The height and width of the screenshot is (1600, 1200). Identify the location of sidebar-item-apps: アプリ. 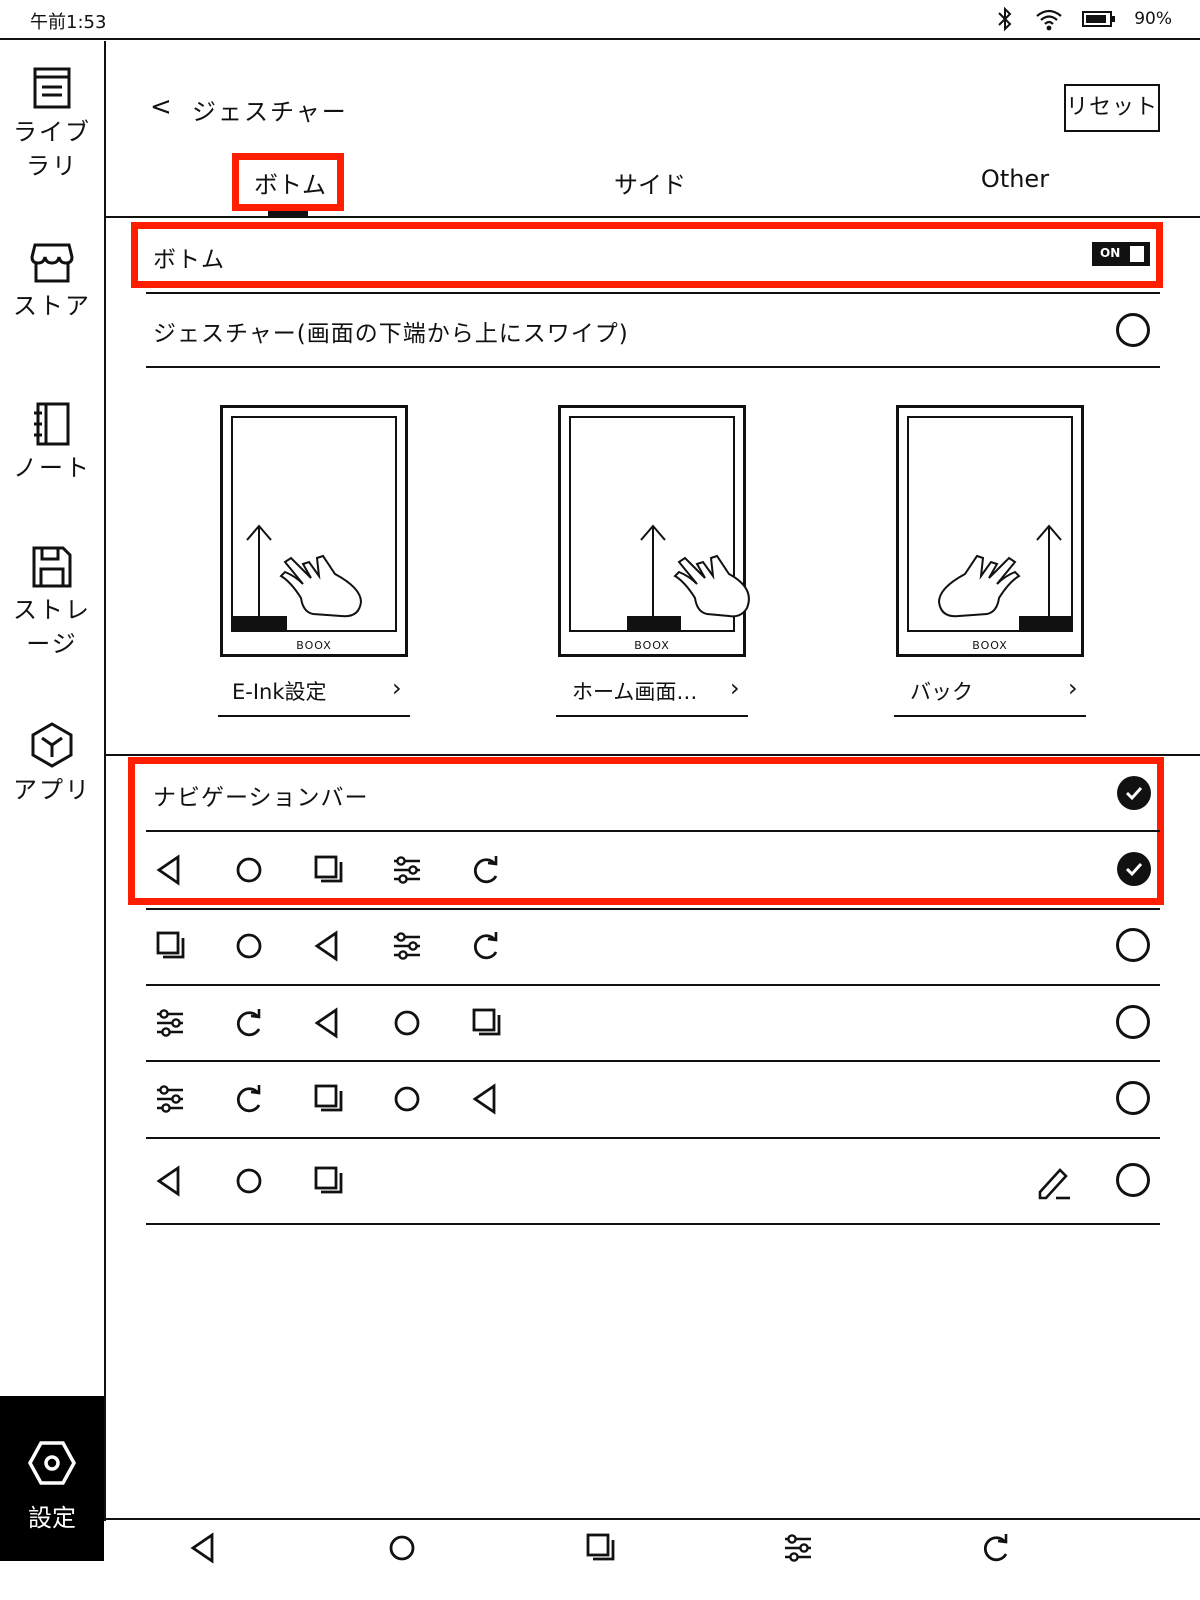
(52, 764).